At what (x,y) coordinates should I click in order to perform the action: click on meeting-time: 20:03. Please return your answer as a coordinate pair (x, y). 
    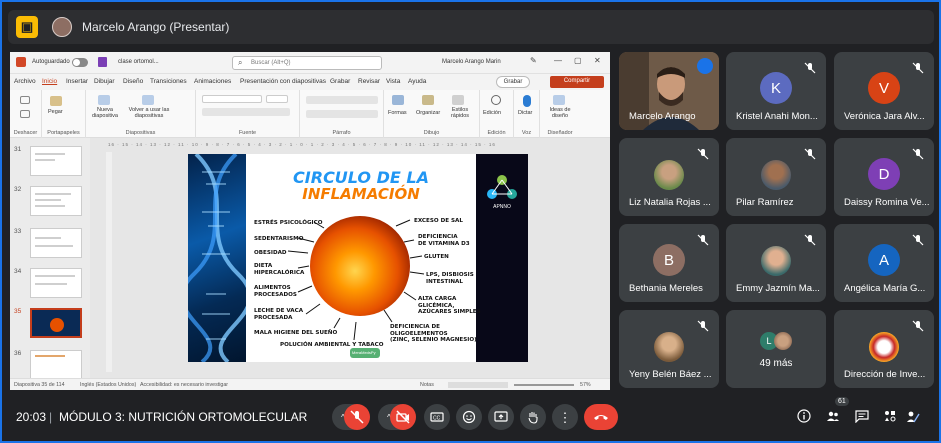
    Looking at the image, I should click on (31, 417).